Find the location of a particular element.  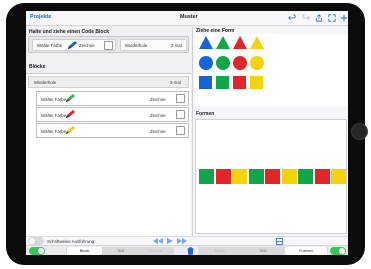

choose-color-draw-block: Wähle Farbe Zeichne is located at coordinates (74, 45).